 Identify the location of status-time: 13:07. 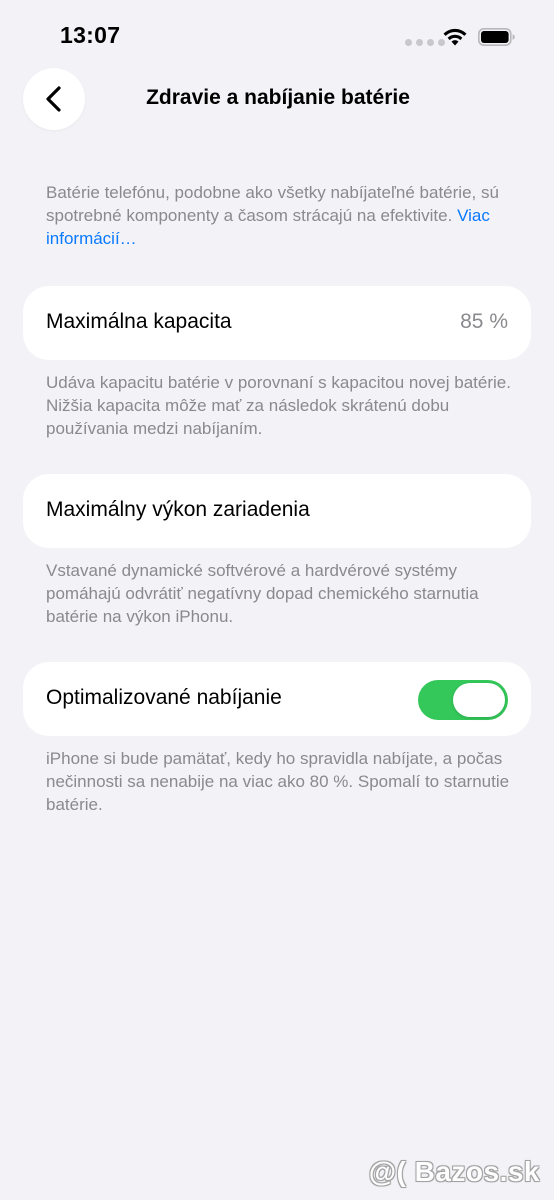
(90, 35).